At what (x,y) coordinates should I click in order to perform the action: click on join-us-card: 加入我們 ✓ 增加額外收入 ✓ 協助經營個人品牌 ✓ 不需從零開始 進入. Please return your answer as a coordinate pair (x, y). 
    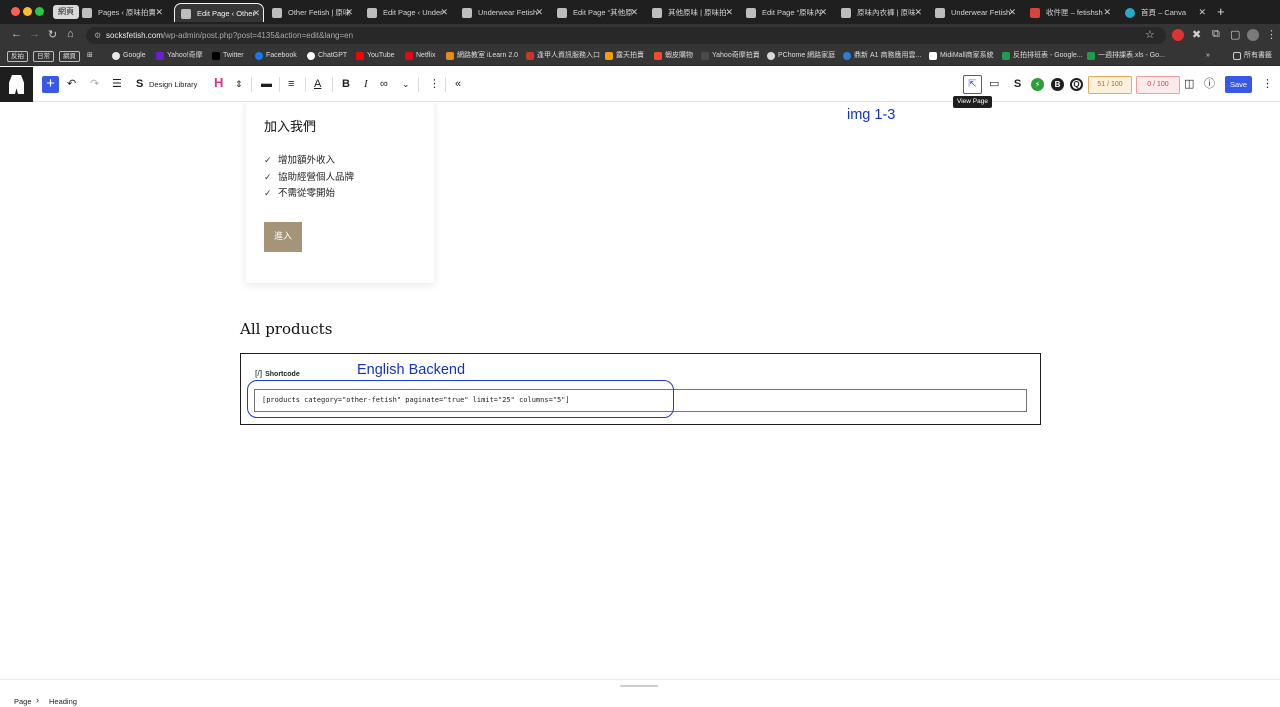
    Looking at the image, I should click on (340, 193).